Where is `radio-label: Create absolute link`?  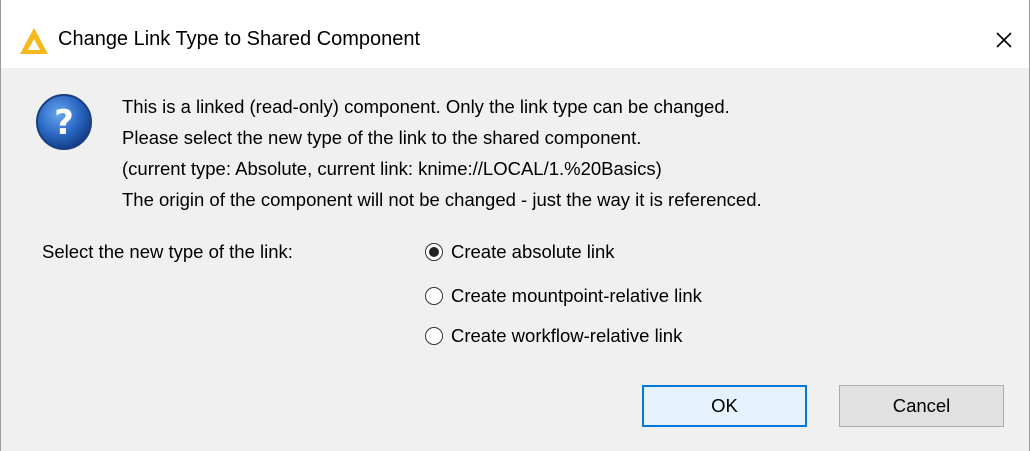
radio-label: Create absolute link is located at coordinates (533, 251).